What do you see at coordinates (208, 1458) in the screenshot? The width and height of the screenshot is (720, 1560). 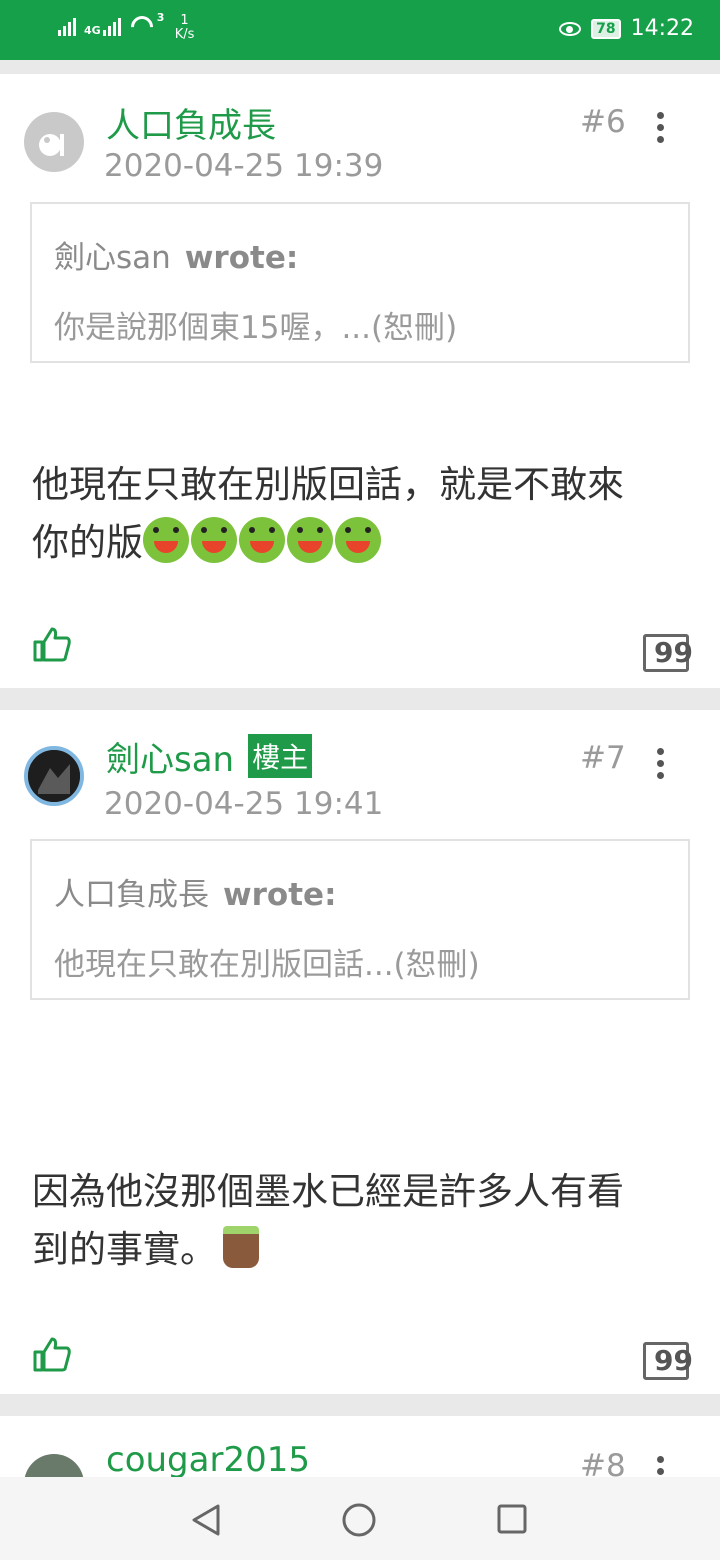 I see `username: cougar2015` at bounding box center [208, 1458].